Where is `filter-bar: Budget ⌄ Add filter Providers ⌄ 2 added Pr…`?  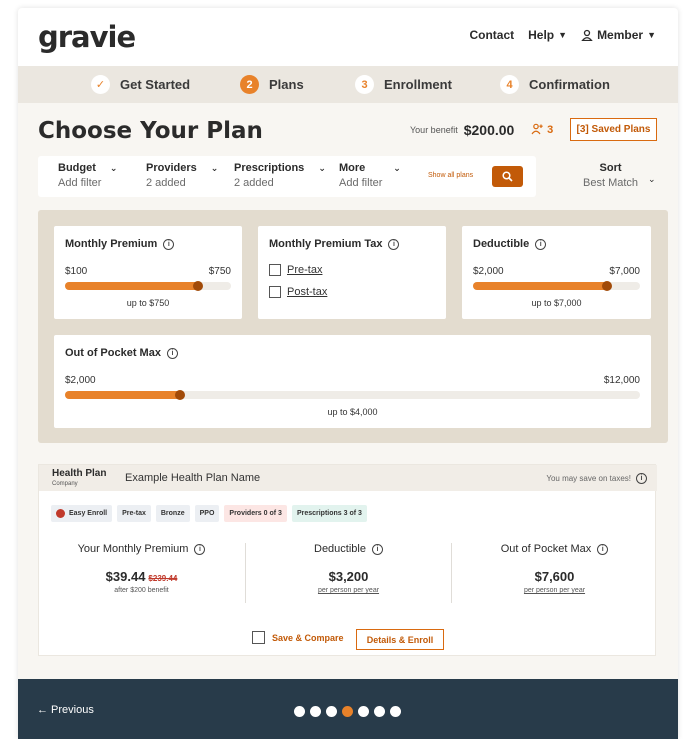
filter-bar: Budget ⌄ Add filter Providers ⌄ 2 added Pr… is located at coordinates (287, 176).